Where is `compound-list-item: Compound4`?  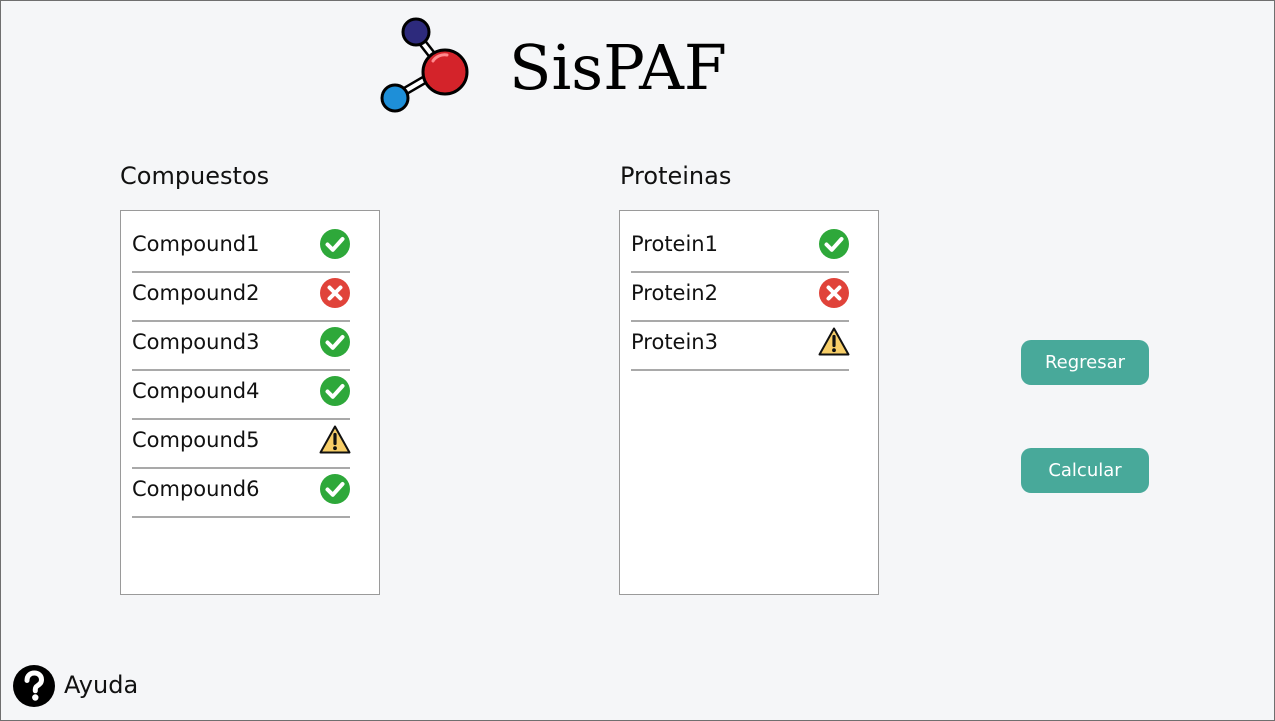
compound-list-item: Compound4 is located at coordinates (241, 395).